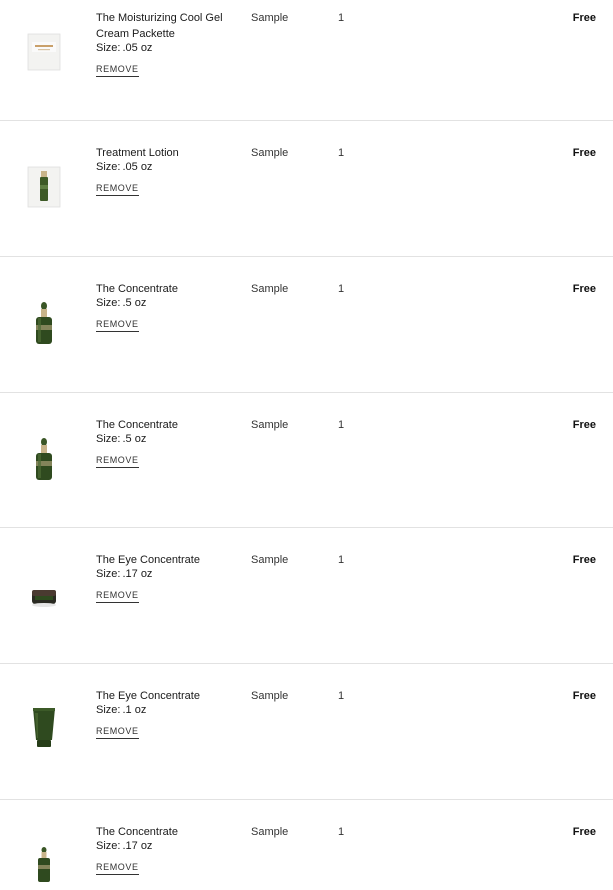 The image size is (613, 890). Describe the element at coordinates (44, 187) in the screenshot. I see `sachet-lotion-icon` at that location.